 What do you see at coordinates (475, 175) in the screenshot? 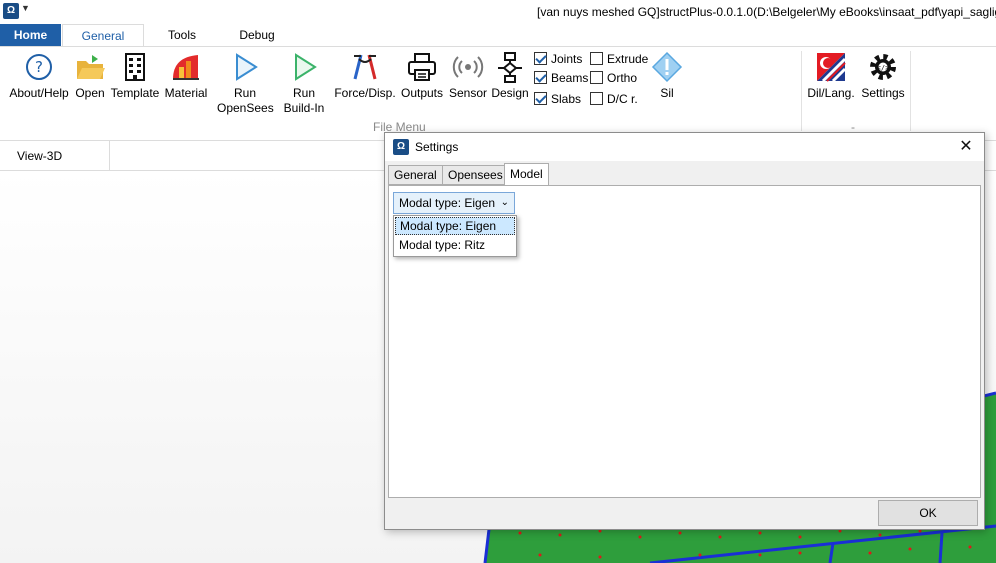
I see `tab-opensees: Opensees` at bounding box center [475, 175].